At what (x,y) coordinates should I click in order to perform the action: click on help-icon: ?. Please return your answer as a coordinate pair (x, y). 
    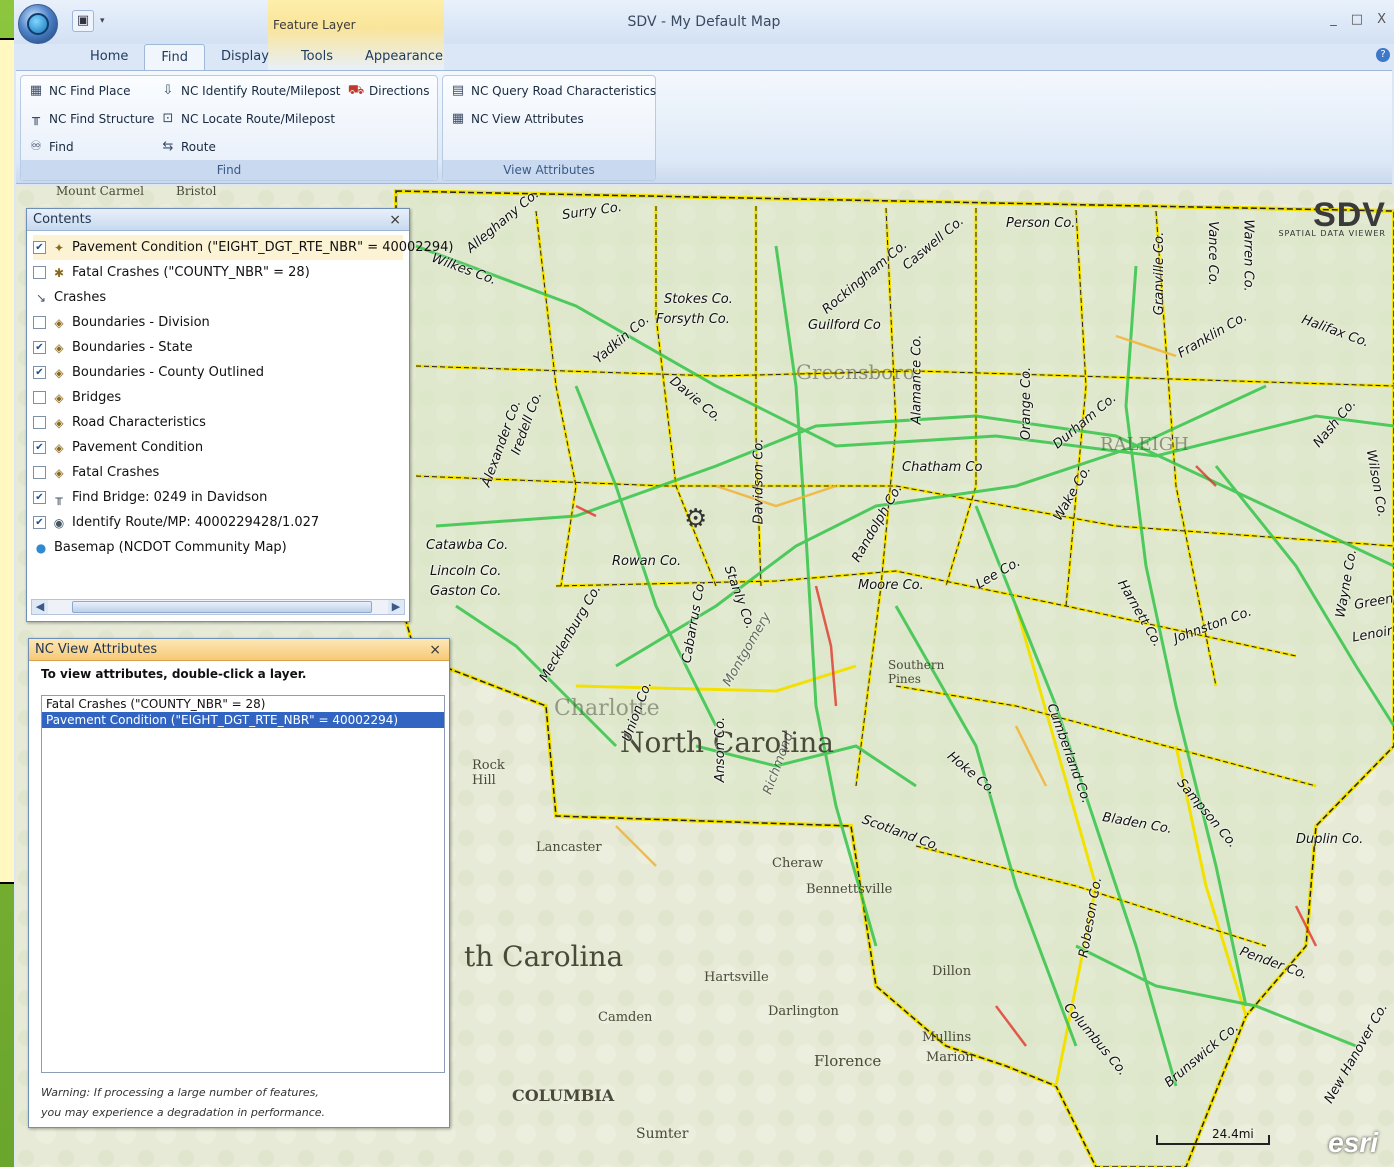
    Looking at the image, I should click on (1383, 55).